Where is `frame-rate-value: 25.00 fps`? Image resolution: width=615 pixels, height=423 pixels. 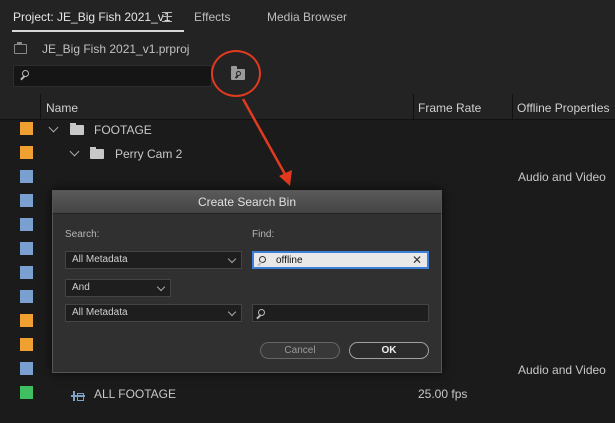 frame-rate-value: 25.00 fps is located at coordinates (443, 394).